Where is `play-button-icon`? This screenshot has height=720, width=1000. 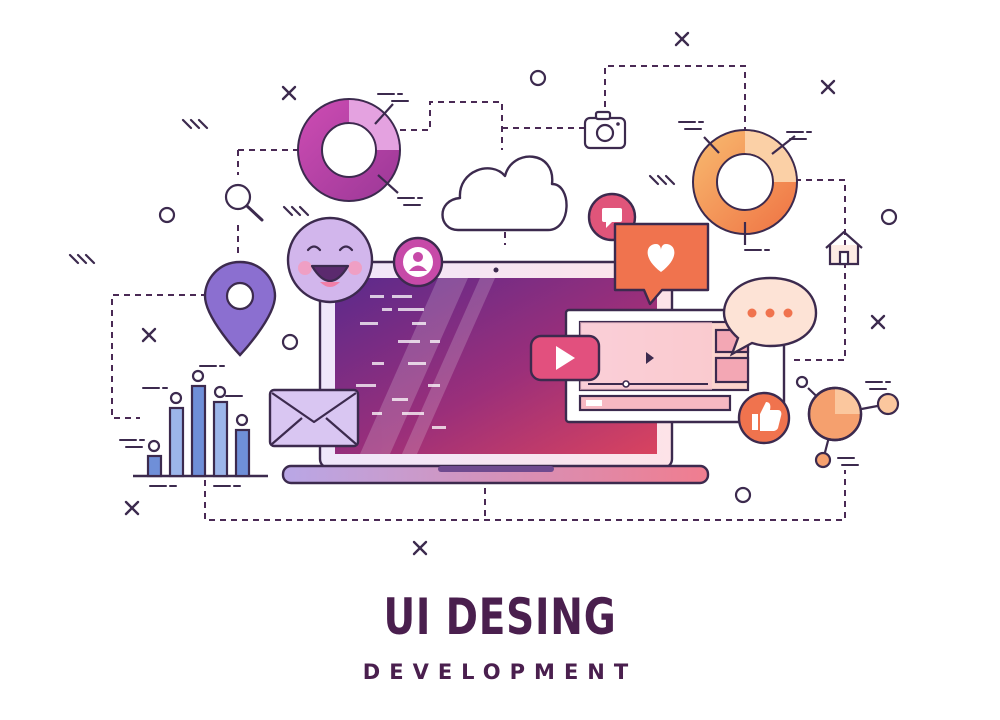 play-button-icon is located at coordinates (565, 358).